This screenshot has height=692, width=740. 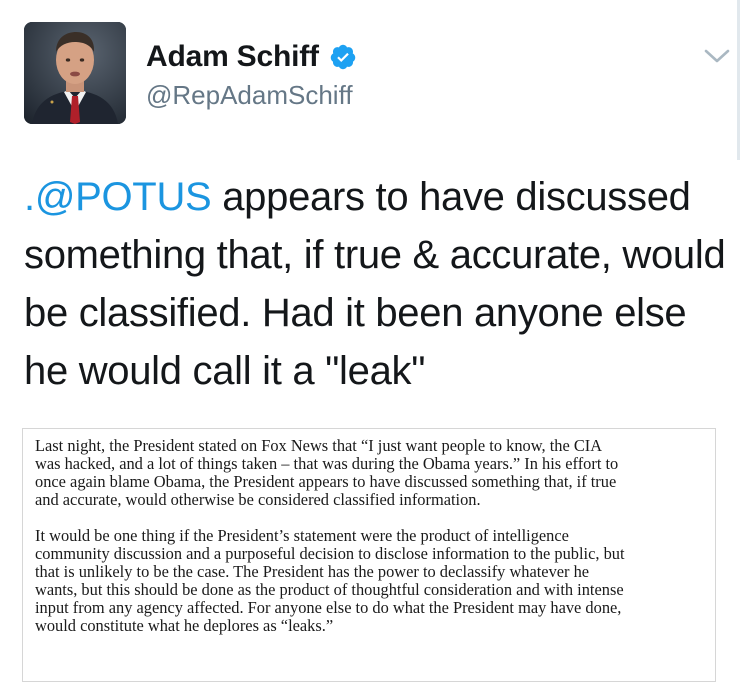 What do you see at coordinates (232, 57) in the screenshot?
I see `author-name: Adam Schiff` at bounding box center [232, 57].